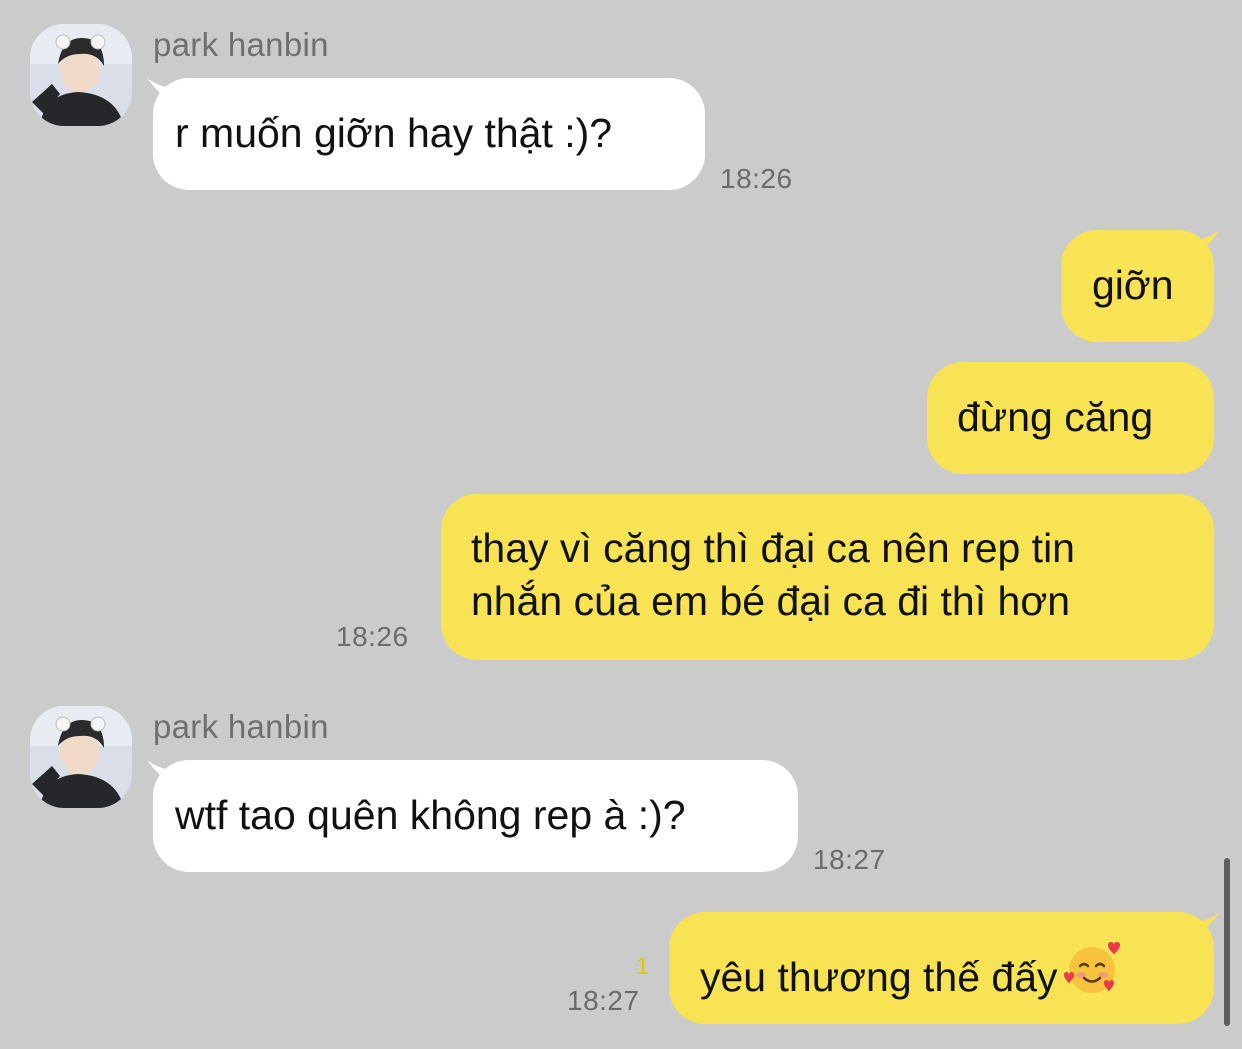 Image resolution: width=1242 pixels, height=1049 pixels. Describe the element at coordinates (773, 548) in the screenshot. I see `message-text-line: thay vì căng thì đại ca nên rep tin` at that location.